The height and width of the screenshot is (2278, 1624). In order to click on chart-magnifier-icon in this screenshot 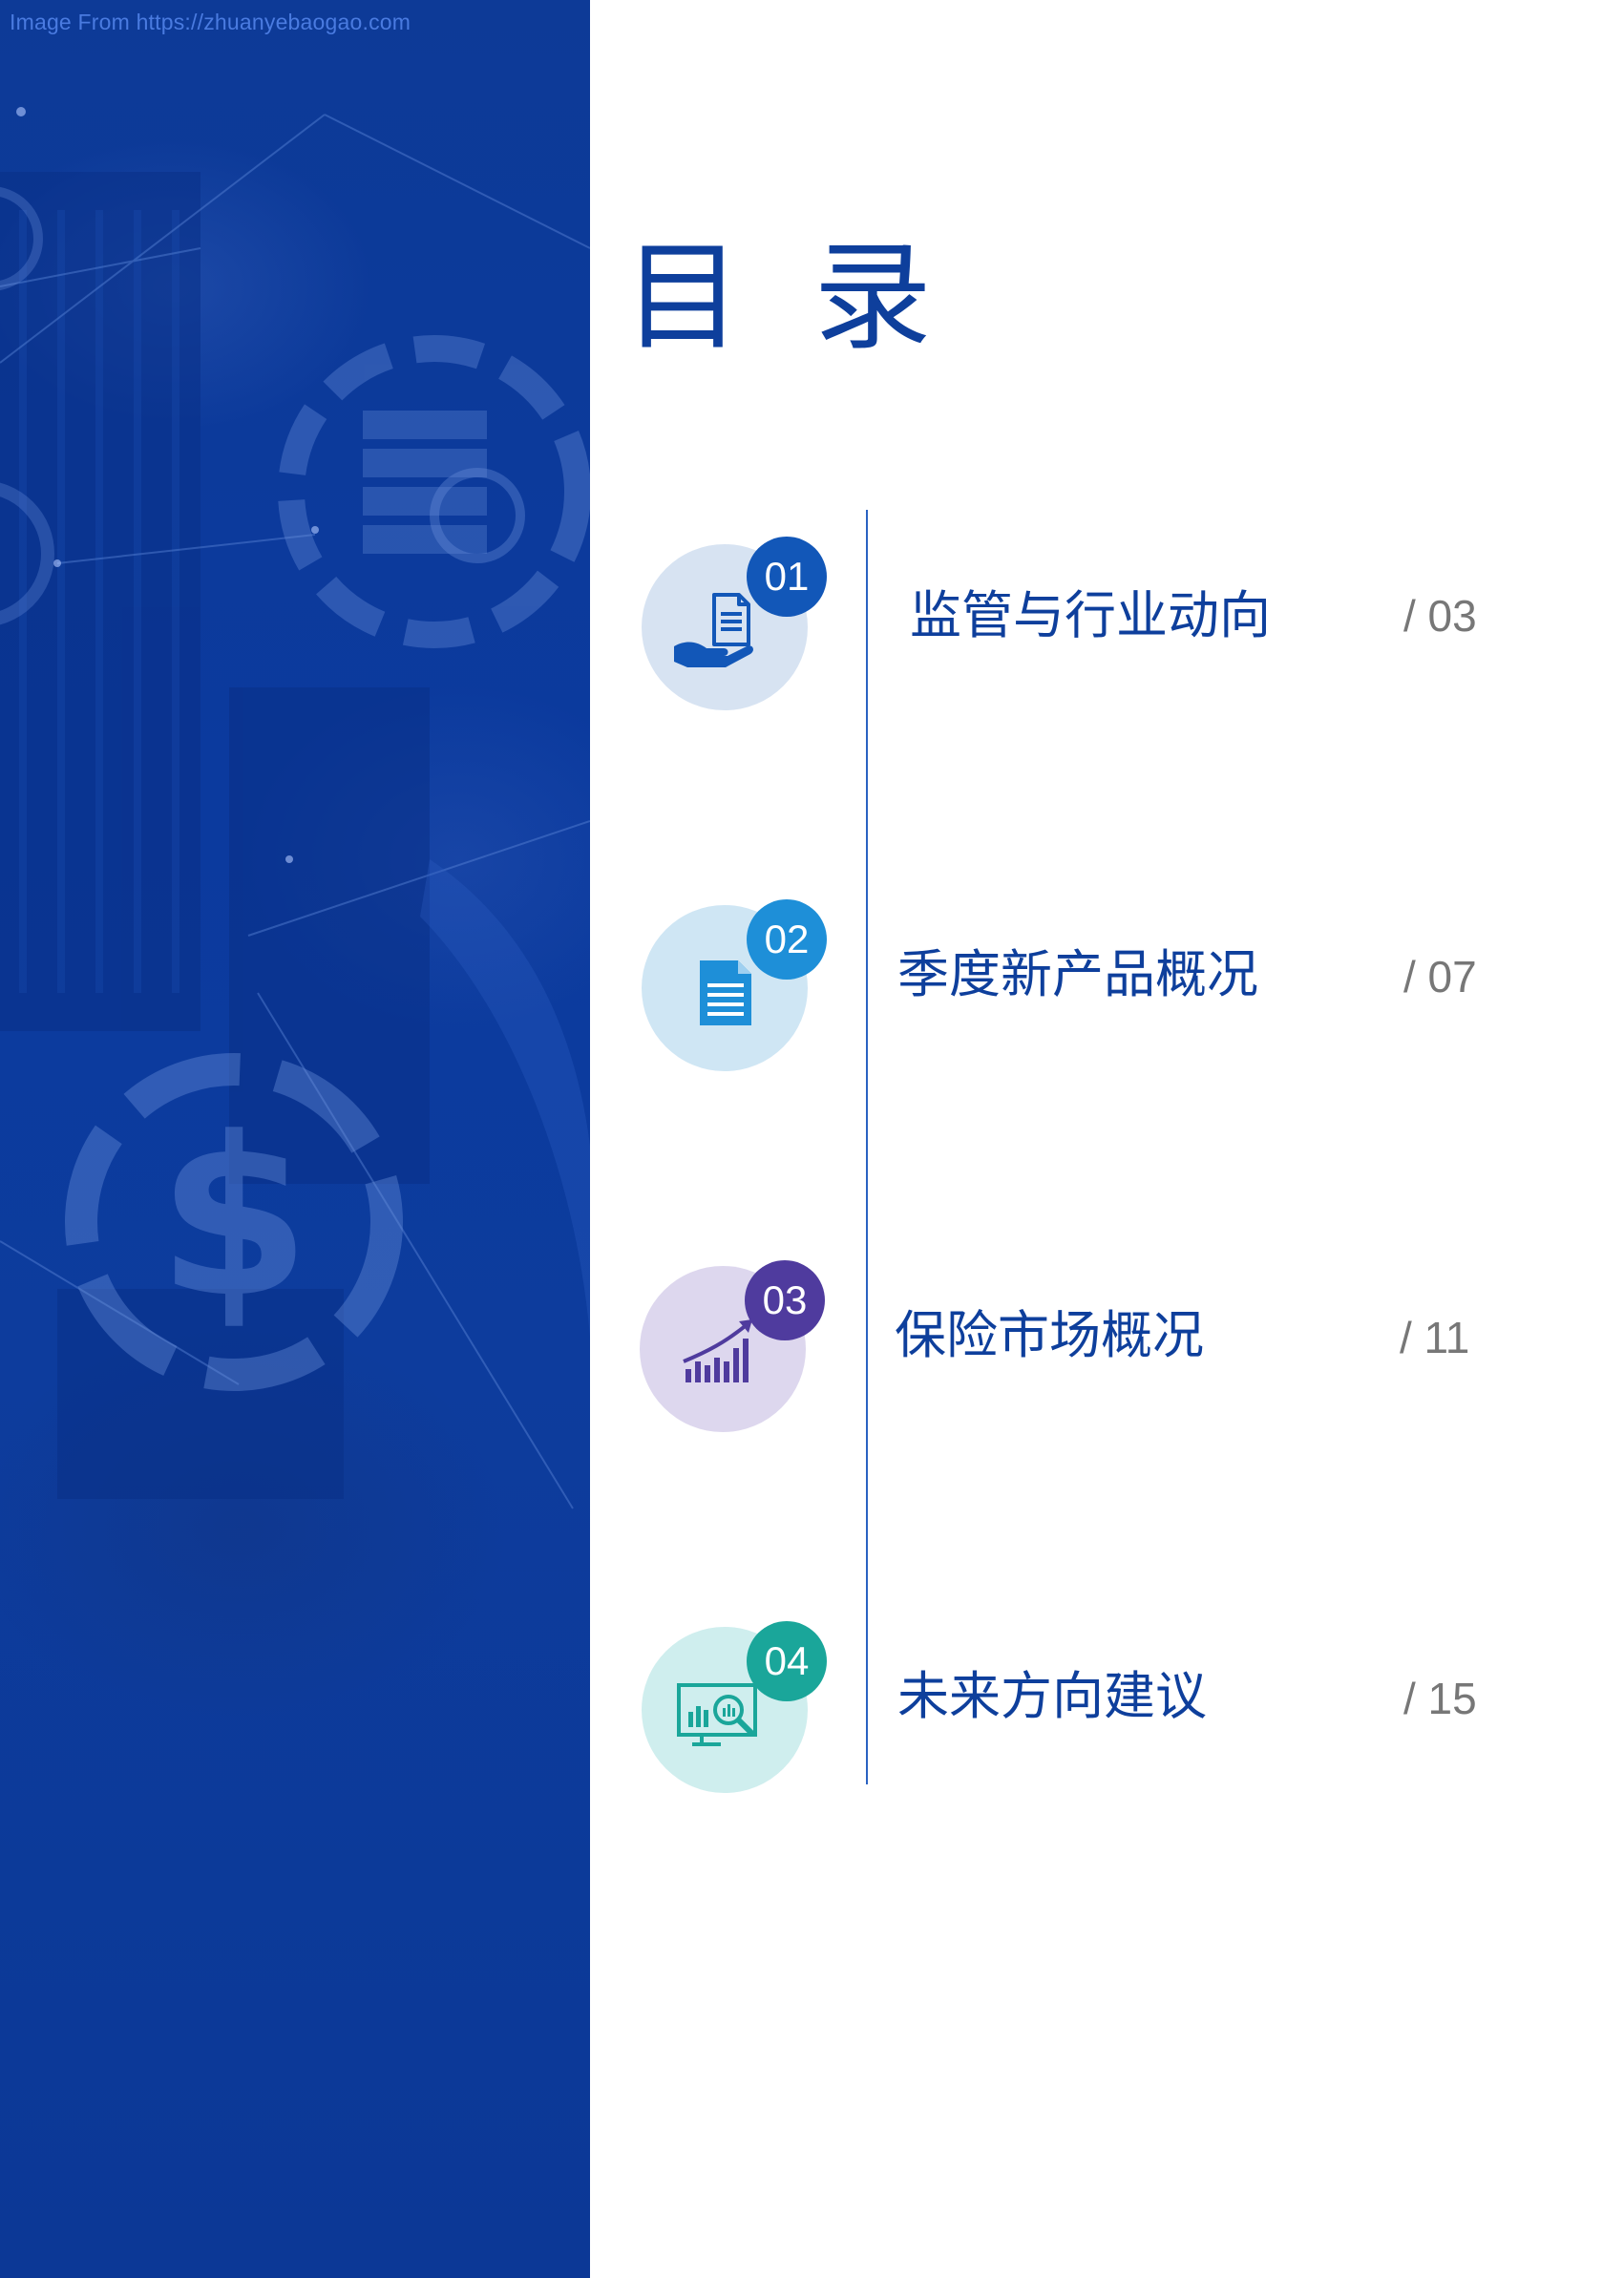, I will do `click(717, 1714)`.